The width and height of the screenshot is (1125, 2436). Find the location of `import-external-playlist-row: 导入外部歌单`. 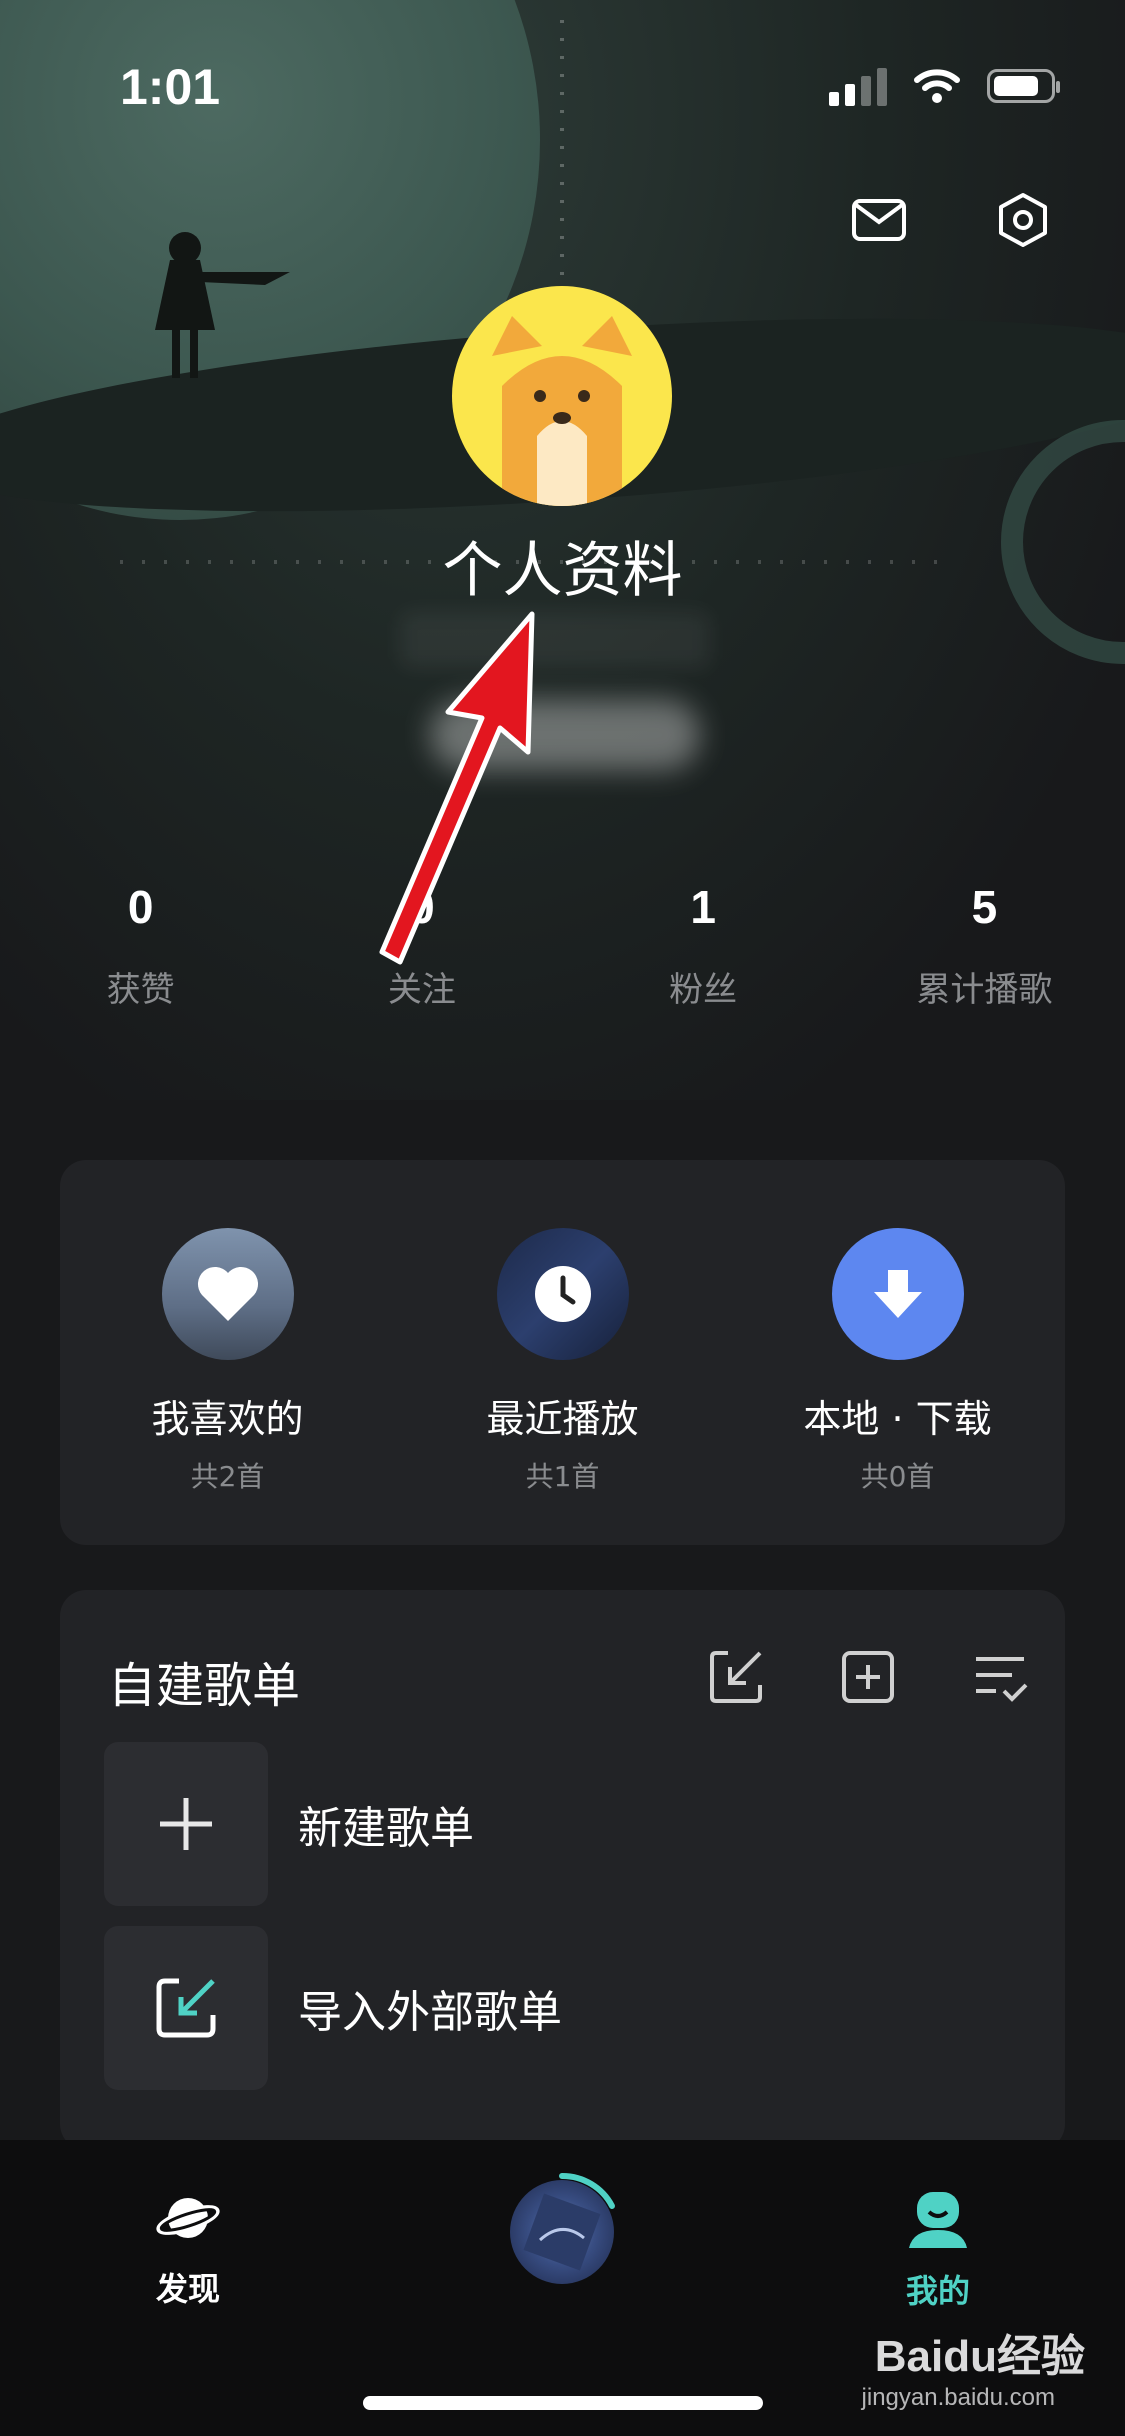

import-external-playlist-row: 导入外部歌单 is located at coordinates (333, 2008).